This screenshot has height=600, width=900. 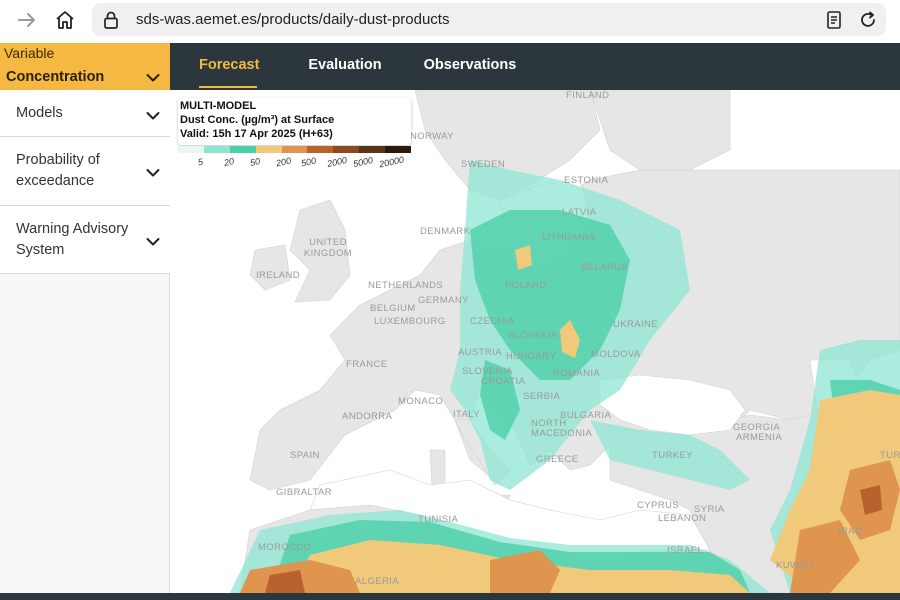 What do you see at coordinates (685, 550) in the screenshot?
I see `map-label: ISRAEL` at bounding box center [685, 550].